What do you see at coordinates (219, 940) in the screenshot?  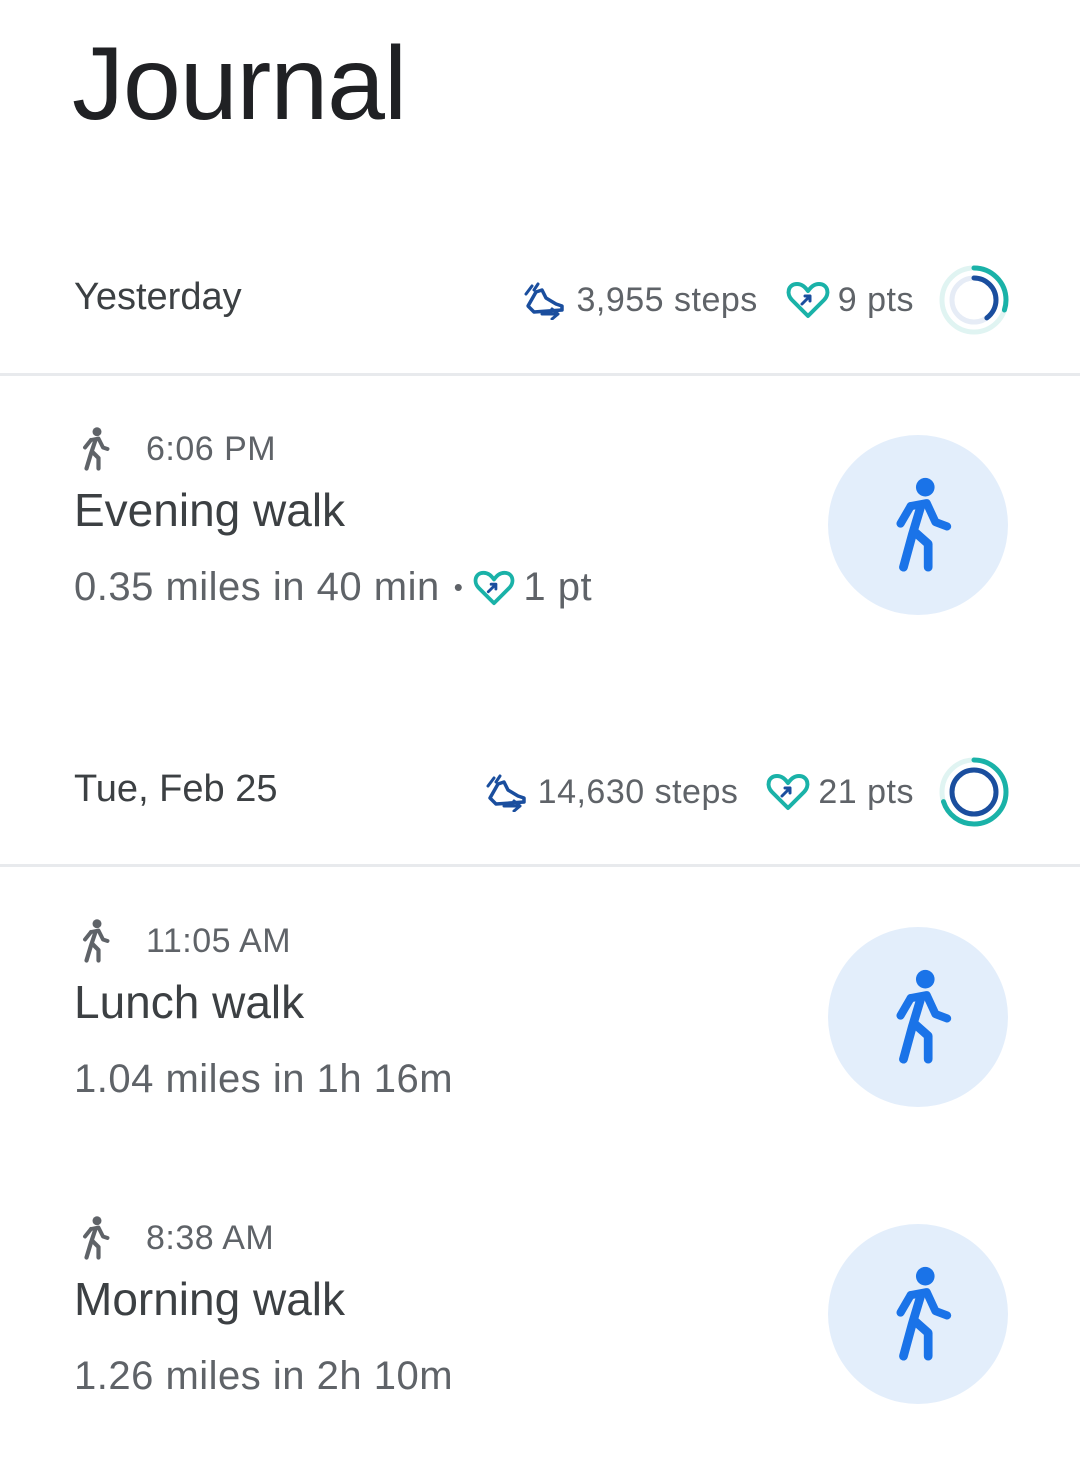 I see `activity-time: 11:05 AM` at bounding box center [219, 940].